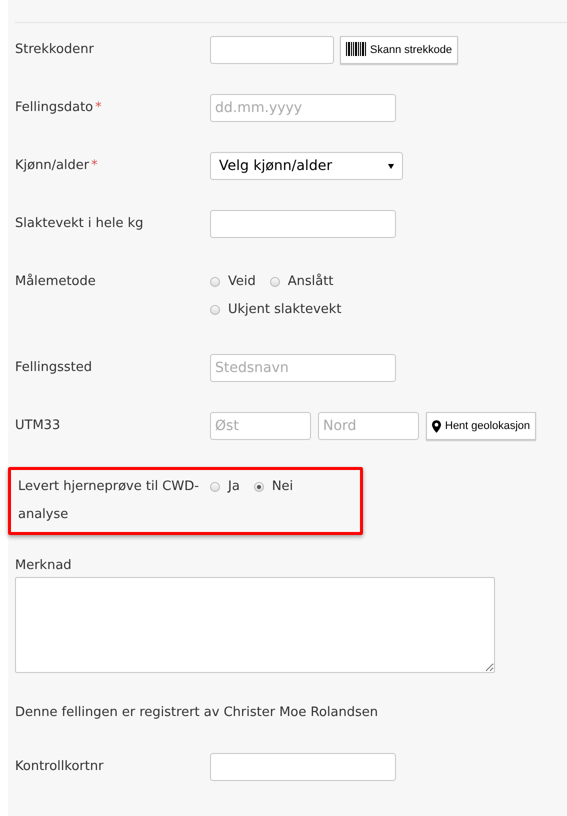 The image size is (567, 816). What do you see at coordinates (59, 766) in the screenshot?
I see `field-label: Kontrollkortnr` at bounding box center [59, 766].